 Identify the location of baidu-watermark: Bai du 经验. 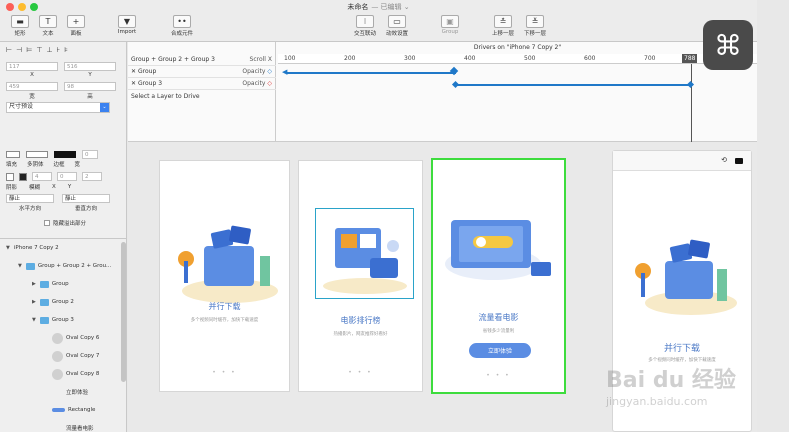
(671, 380).